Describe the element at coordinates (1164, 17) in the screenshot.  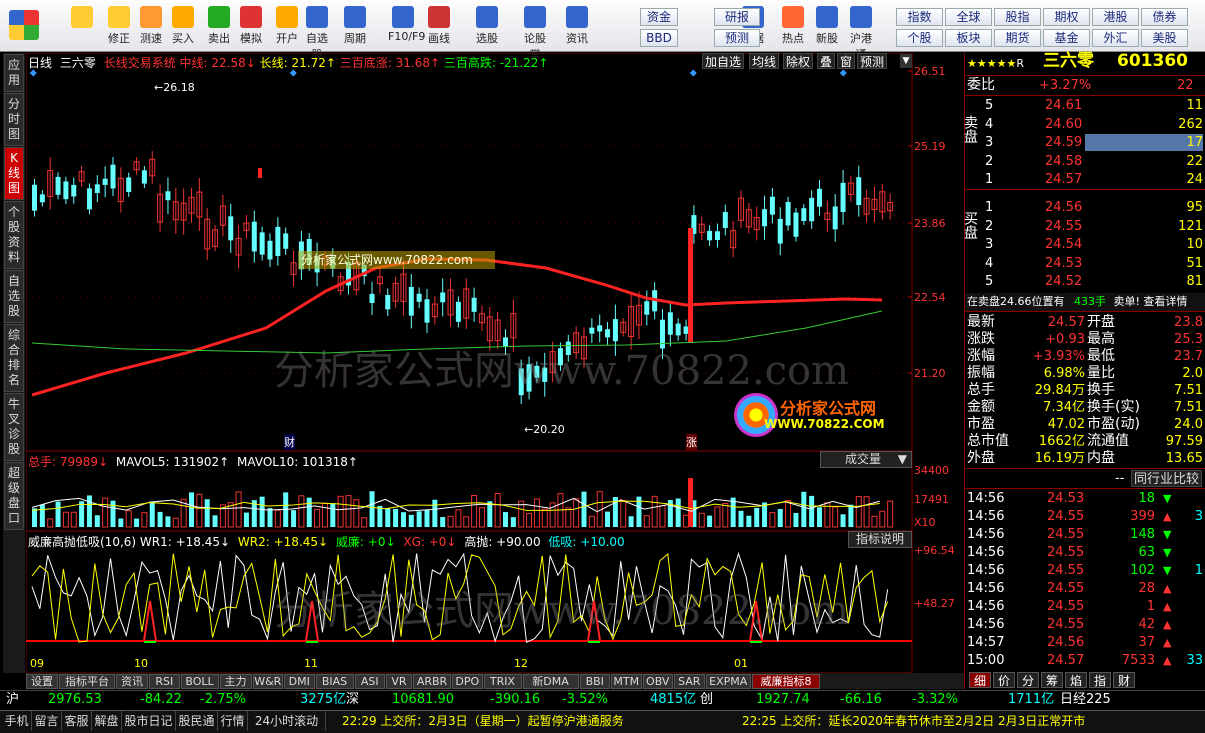
I see `market-tab-5: 债券` at that location.